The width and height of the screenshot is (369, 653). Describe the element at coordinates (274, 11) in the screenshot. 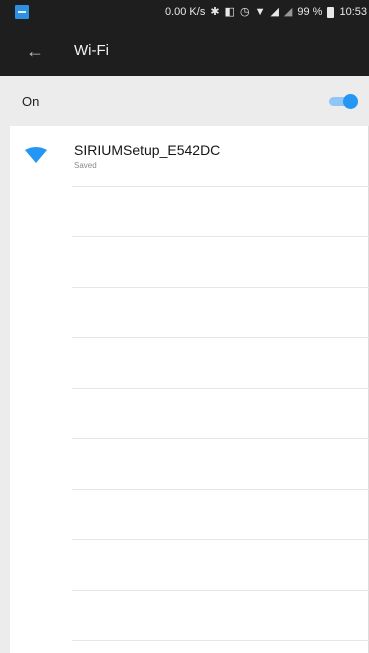

I see `signal-icon: ◢` at that location.